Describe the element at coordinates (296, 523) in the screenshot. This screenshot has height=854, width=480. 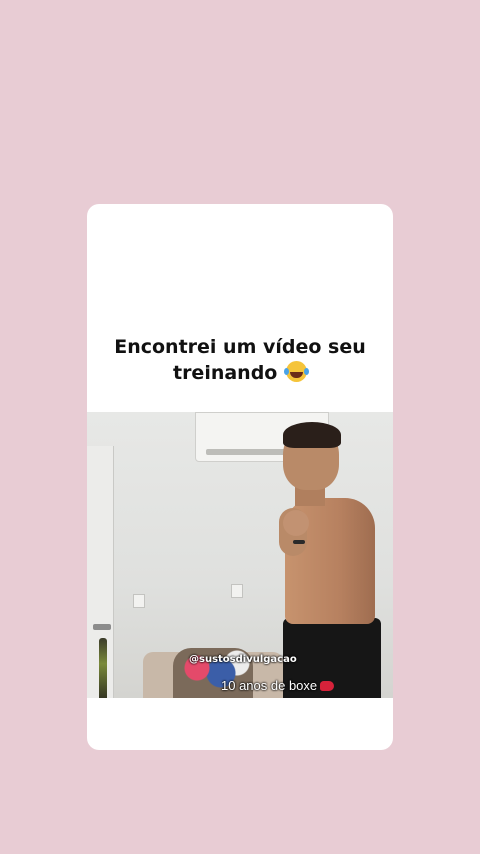
I see `person-fist` at that location.